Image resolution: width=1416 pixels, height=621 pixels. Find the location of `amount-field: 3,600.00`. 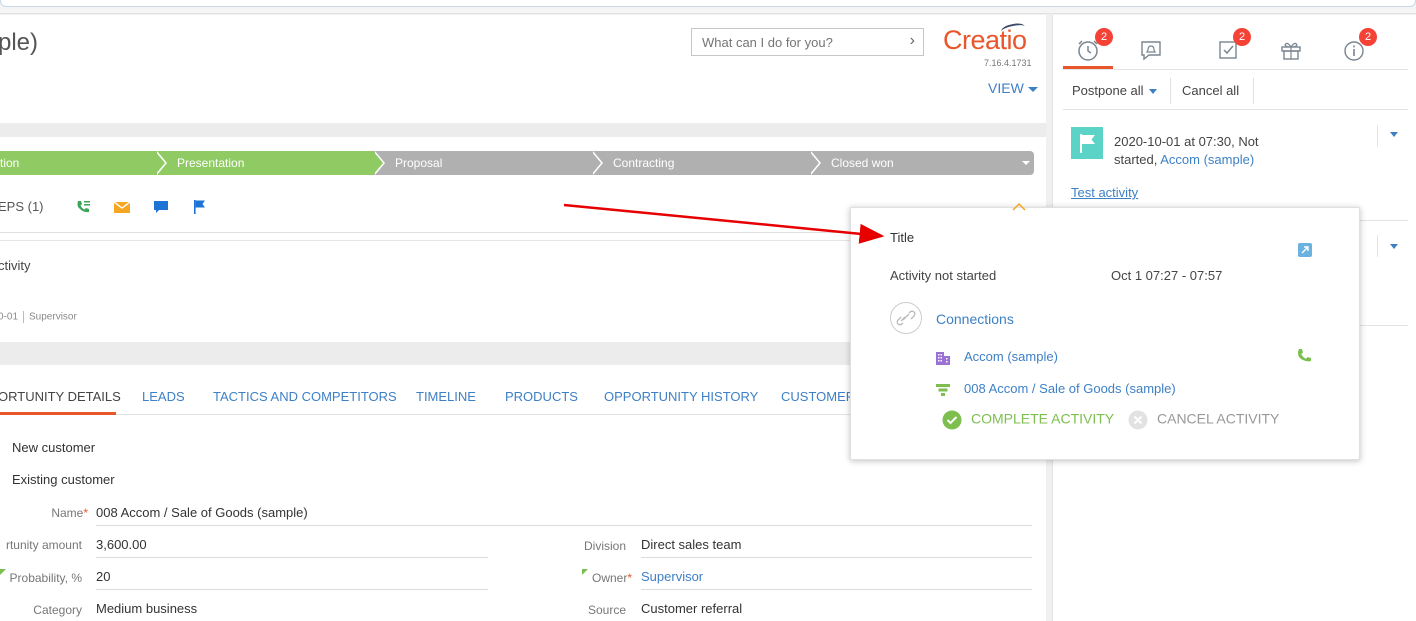

amount-field: 3,600.00 is located at coordinates (121, 544).